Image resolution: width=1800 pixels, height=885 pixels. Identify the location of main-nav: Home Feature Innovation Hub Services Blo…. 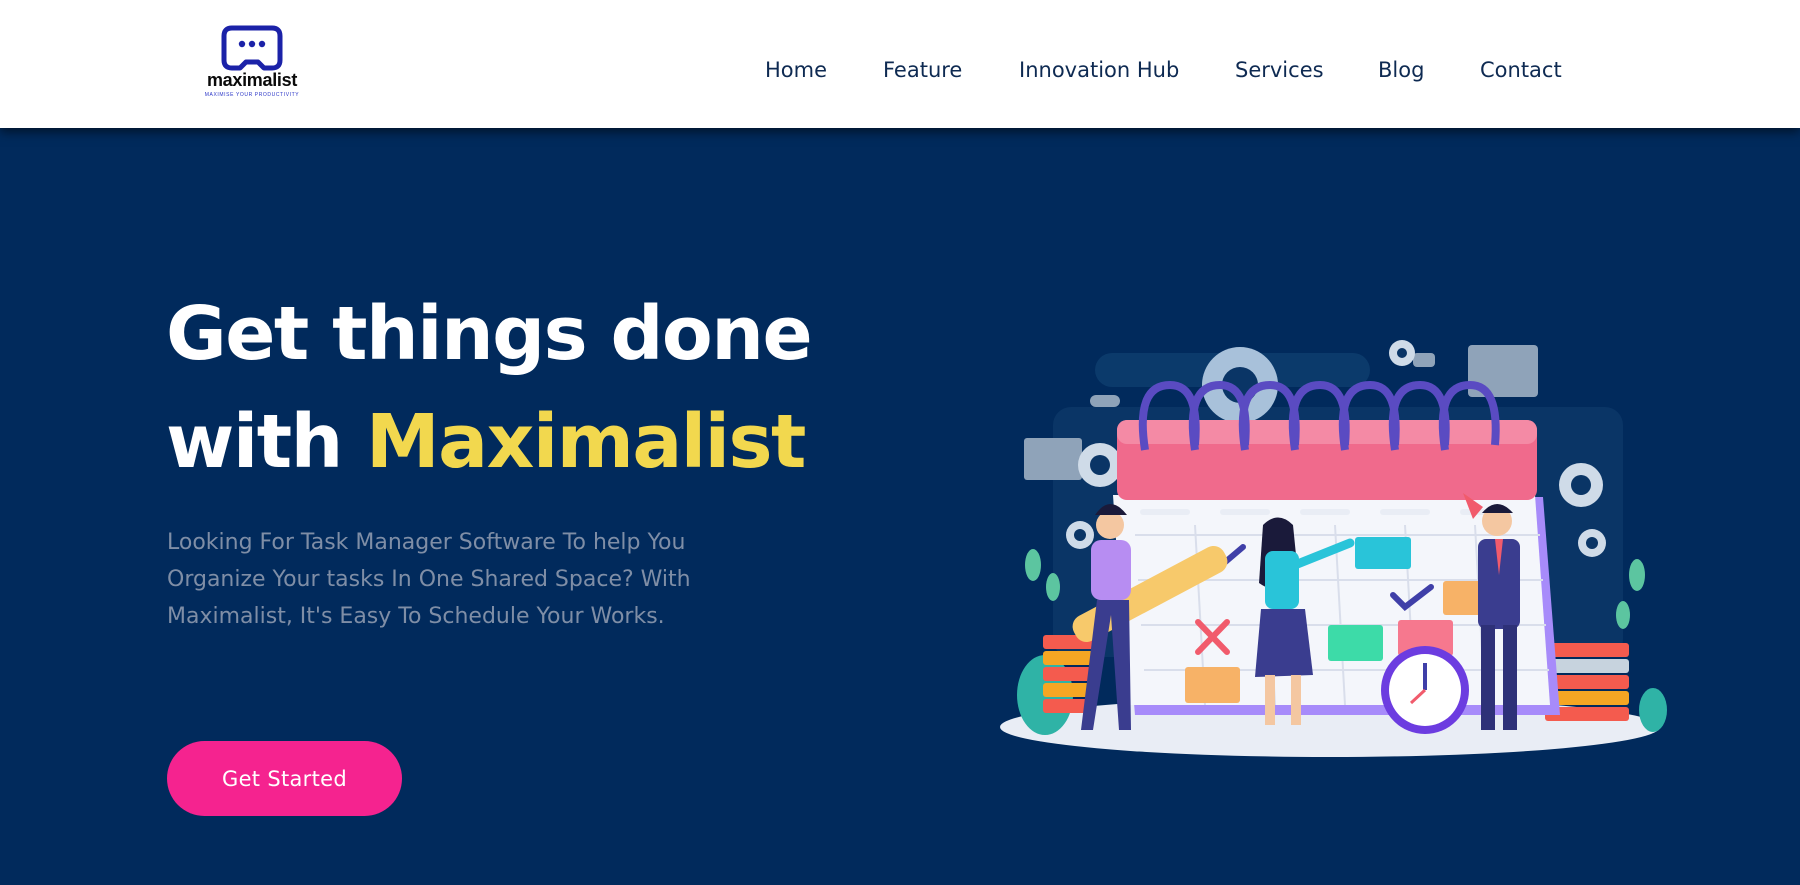
(900, 72).